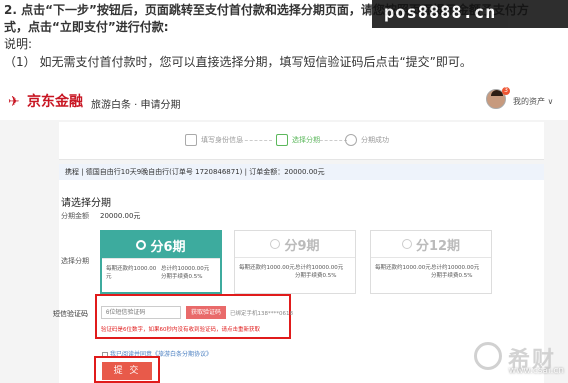 Image resolution: width=568 pixels, height=383 pixels. What do you see at coordinates (375, 140) in the screenshot?
I see `step-label: 分期成功` at bounding box center [375, 140].